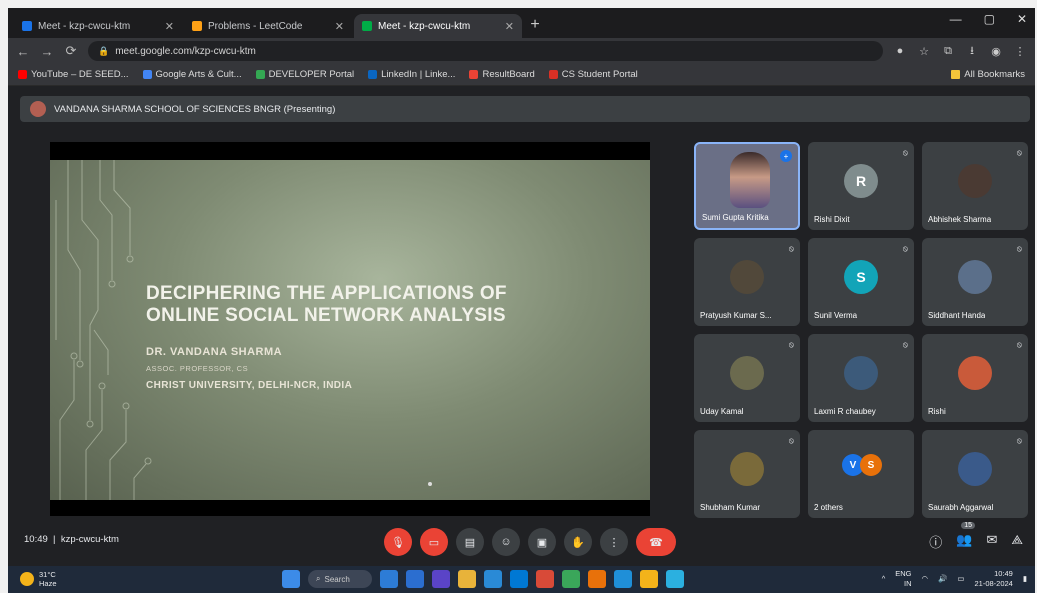  What do you see at coordinates (593, 74) in the screenshot?
I see `bookmark-item: CS Student Portal` at bounding box center [593, 74].